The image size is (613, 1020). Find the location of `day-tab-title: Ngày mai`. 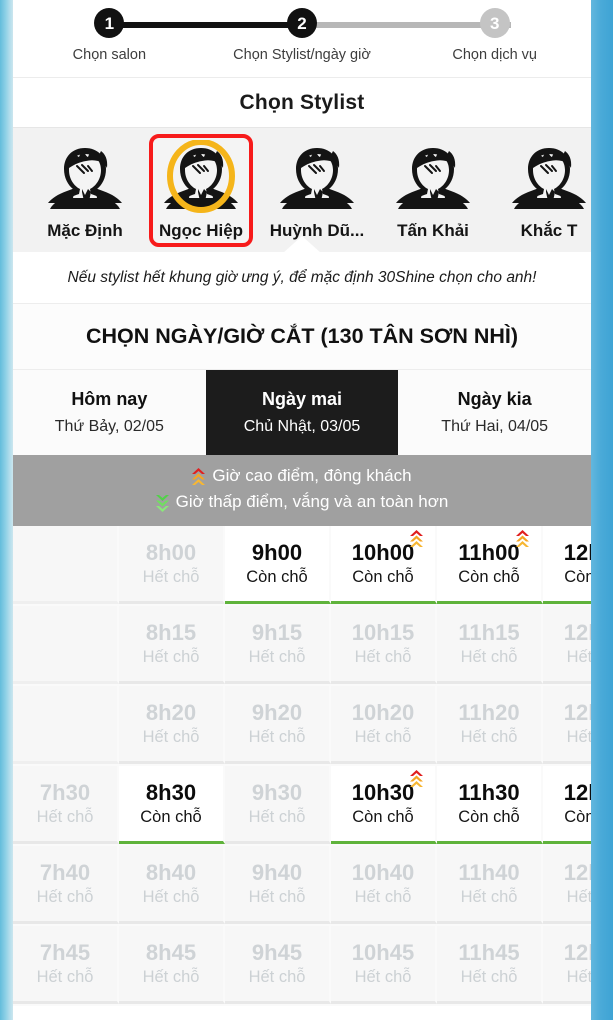

day-tab-title: Ngày mai is located at coordinates (302, 399).